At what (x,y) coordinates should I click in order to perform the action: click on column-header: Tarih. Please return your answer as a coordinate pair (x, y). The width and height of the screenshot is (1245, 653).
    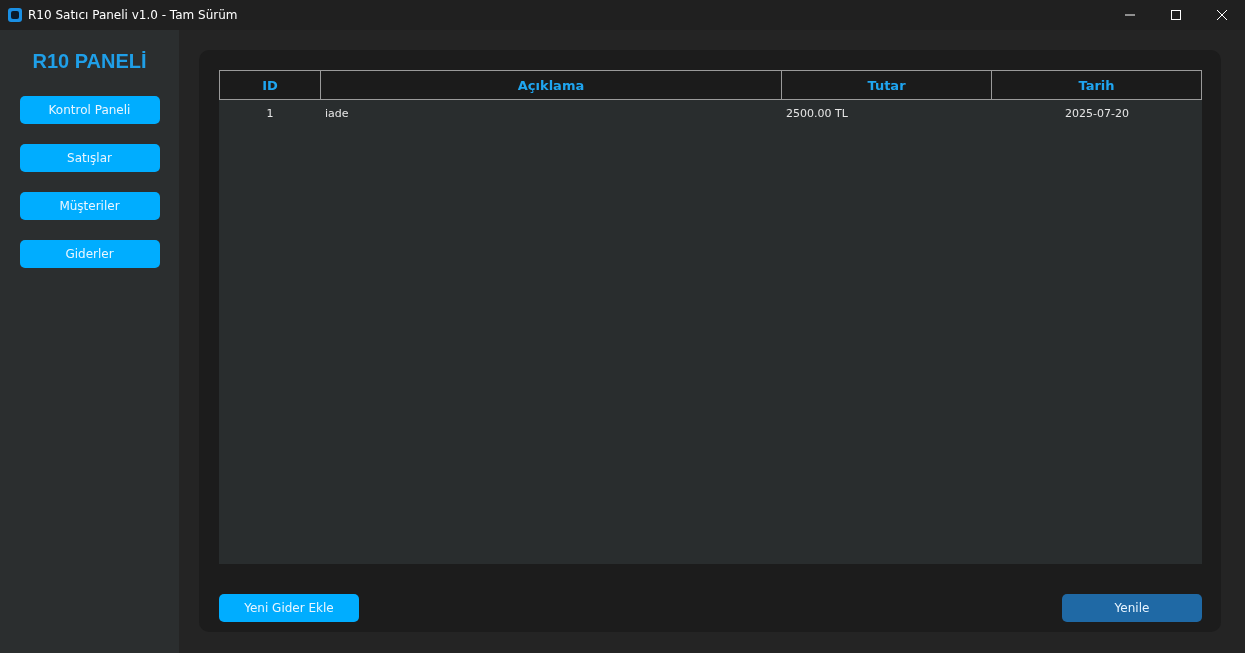
    Looking at the image, I should click on (1097, 85).